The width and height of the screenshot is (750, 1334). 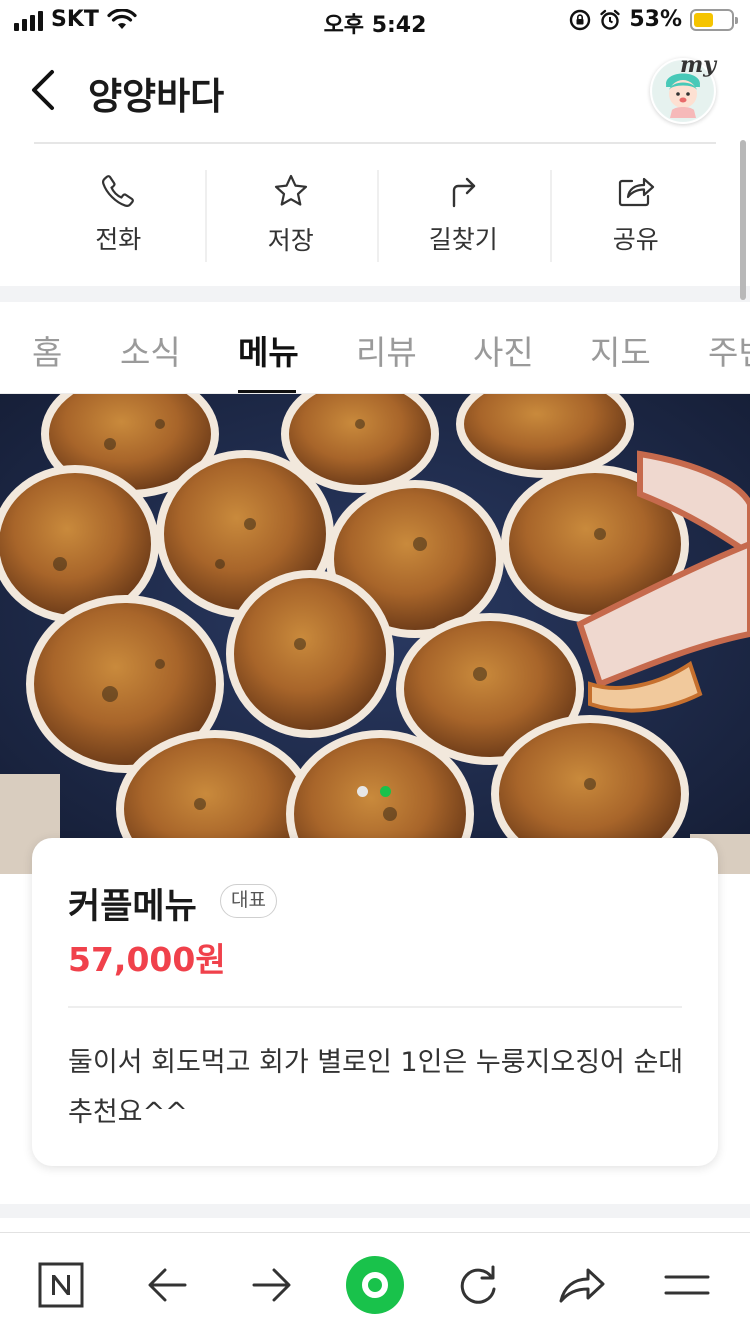 I want to click on share-button: 공유, so click(x=636, y=215).